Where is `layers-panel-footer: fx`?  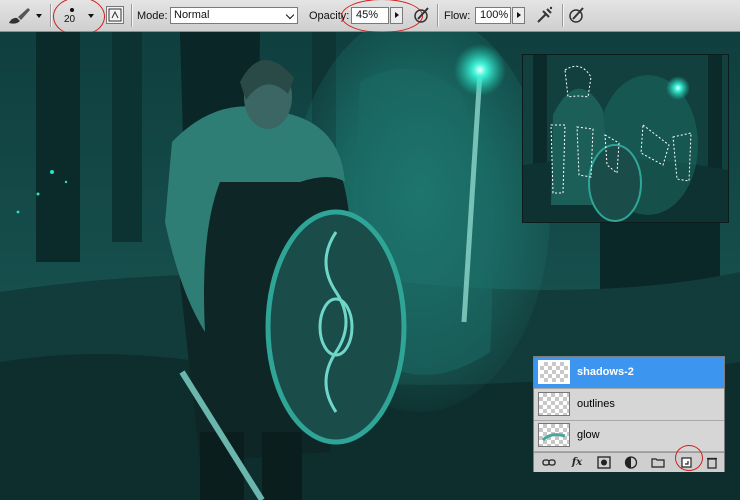
layers-panel-footer: fx is located at coordinates (629, 458).